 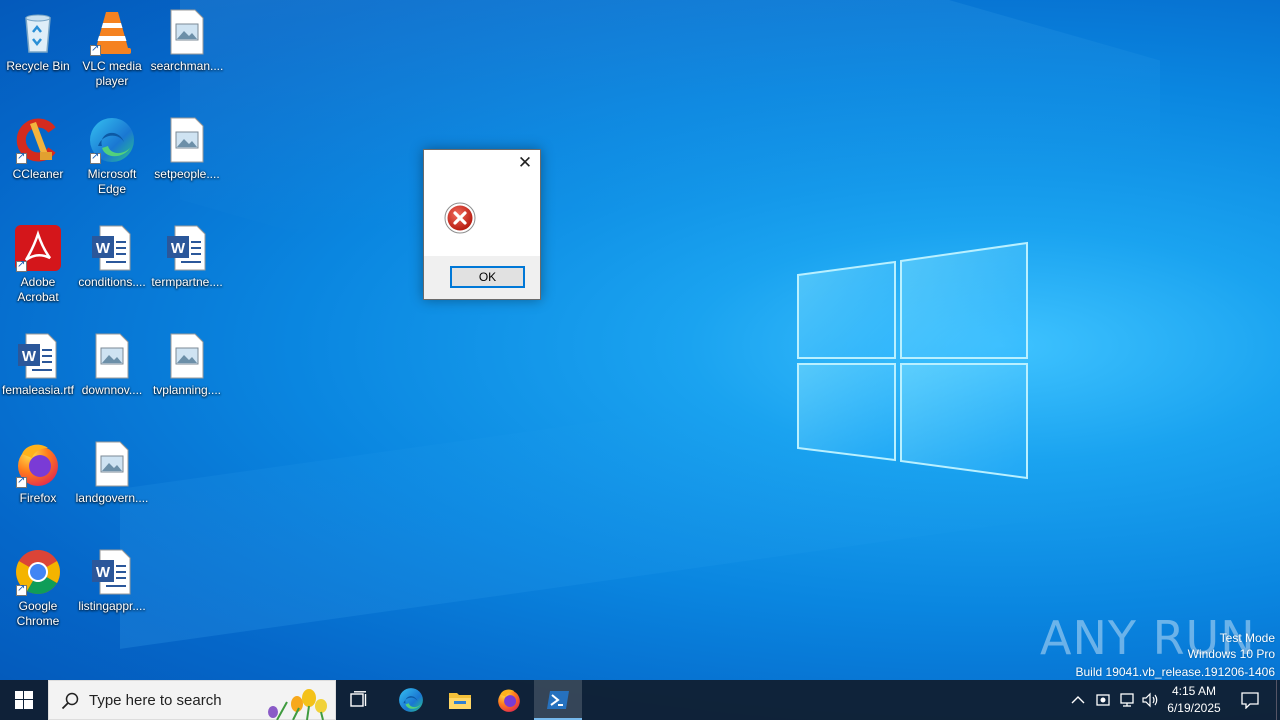 I want to click on desktop-icon-label: Firefox, so click(x=38, y=498).